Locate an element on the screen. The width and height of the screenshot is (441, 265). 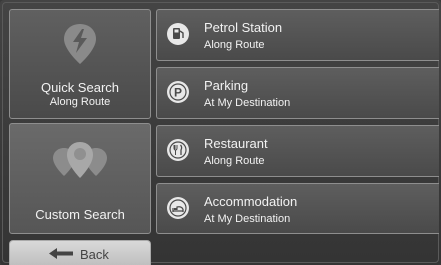
result-title: Restaurant is located at coordinates (236, 143).